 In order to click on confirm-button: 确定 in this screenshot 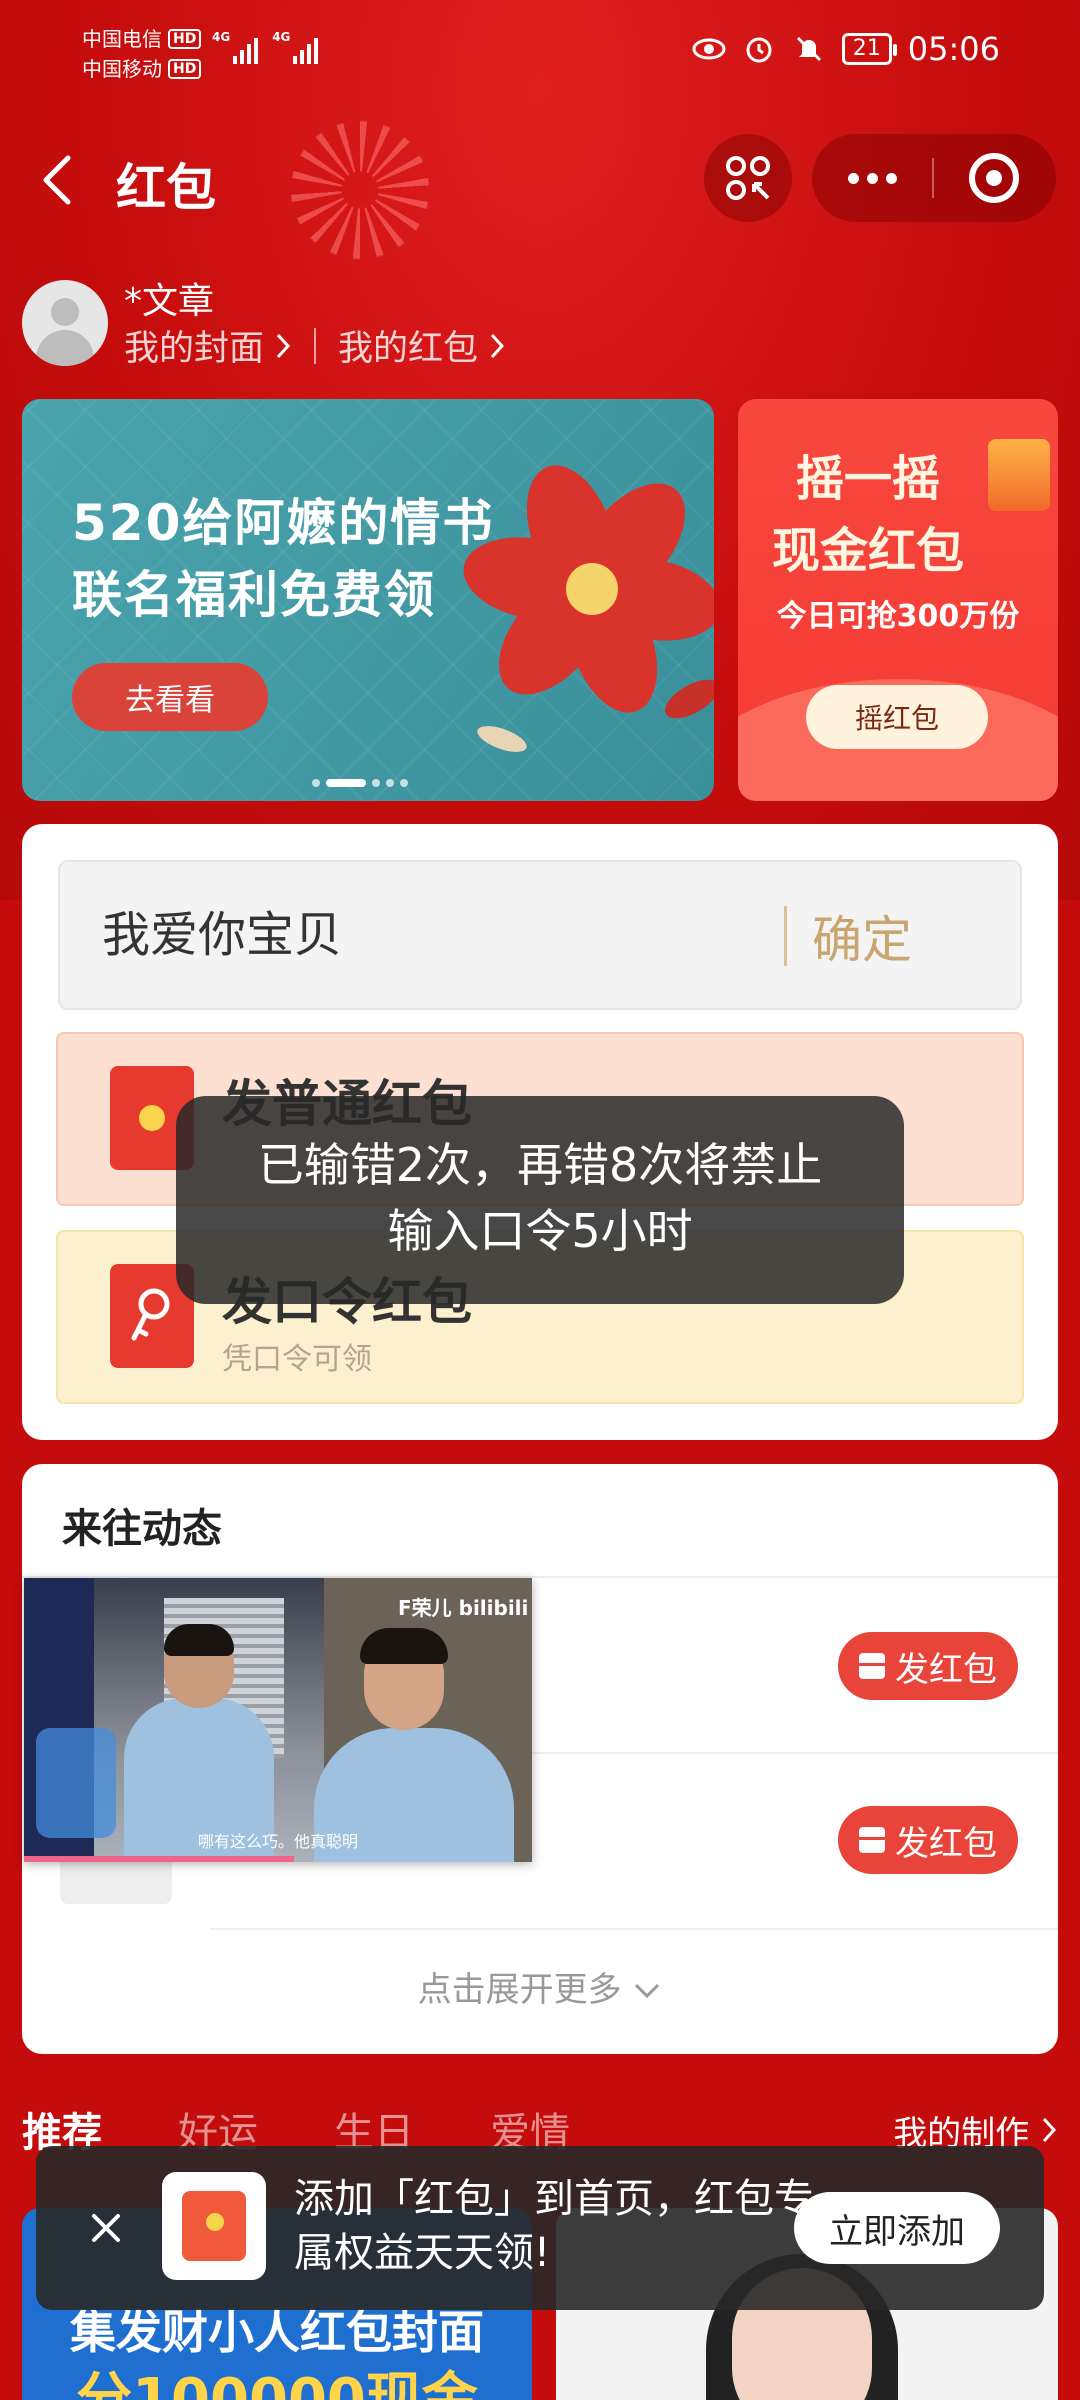, I will do `click(862, 936)`.